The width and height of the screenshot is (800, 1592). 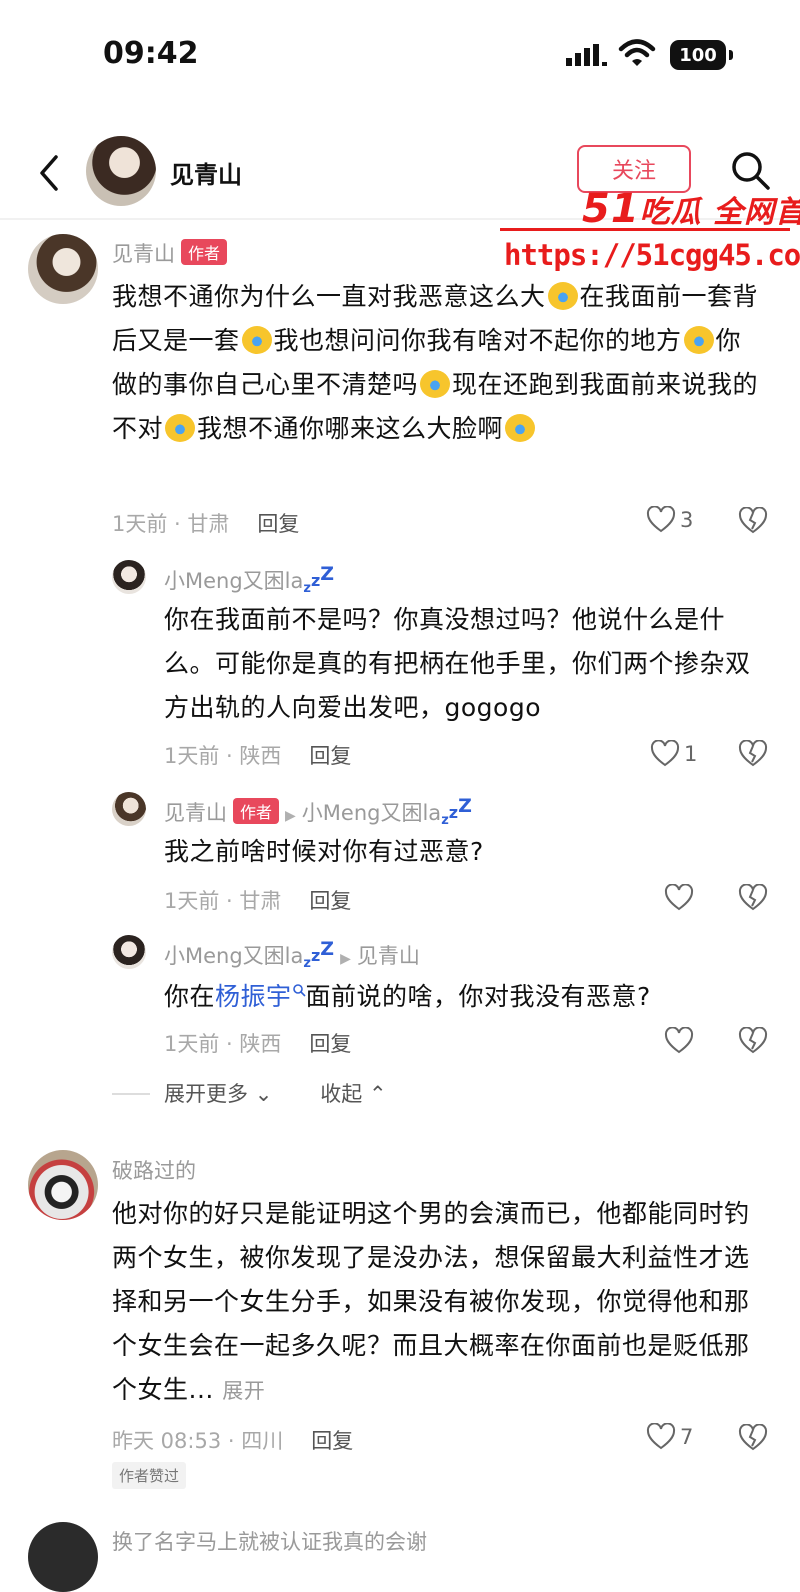 I want to click on comment-time-location: 1天前 · 甘肃, so click(x=171, y=524).